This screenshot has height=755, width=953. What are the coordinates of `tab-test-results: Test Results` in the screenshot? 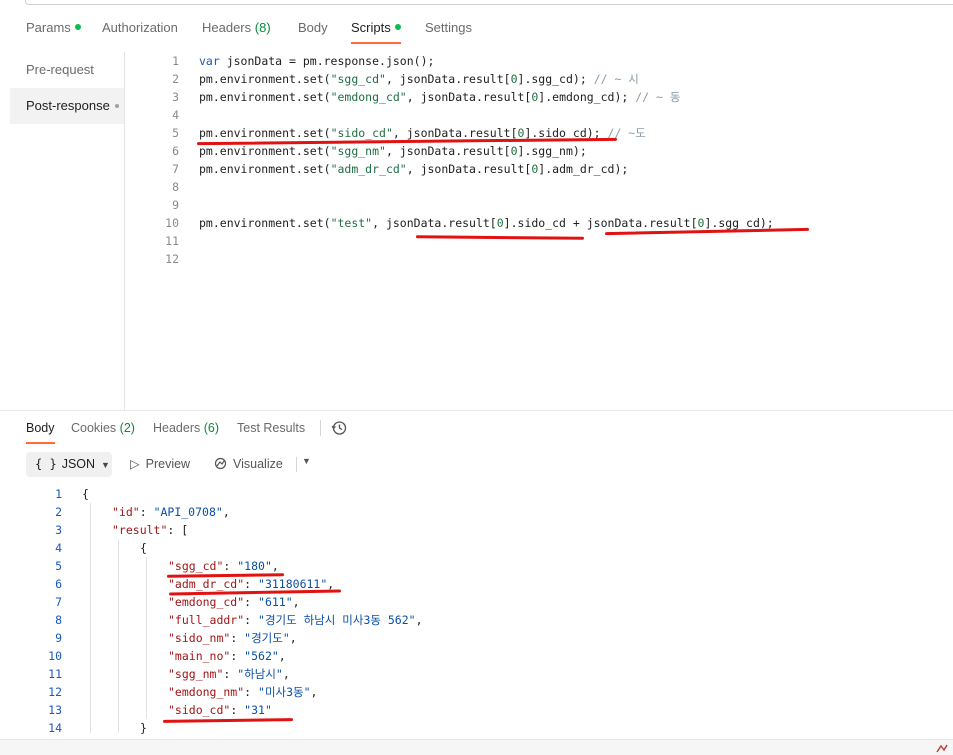 It's located at (271, 432).